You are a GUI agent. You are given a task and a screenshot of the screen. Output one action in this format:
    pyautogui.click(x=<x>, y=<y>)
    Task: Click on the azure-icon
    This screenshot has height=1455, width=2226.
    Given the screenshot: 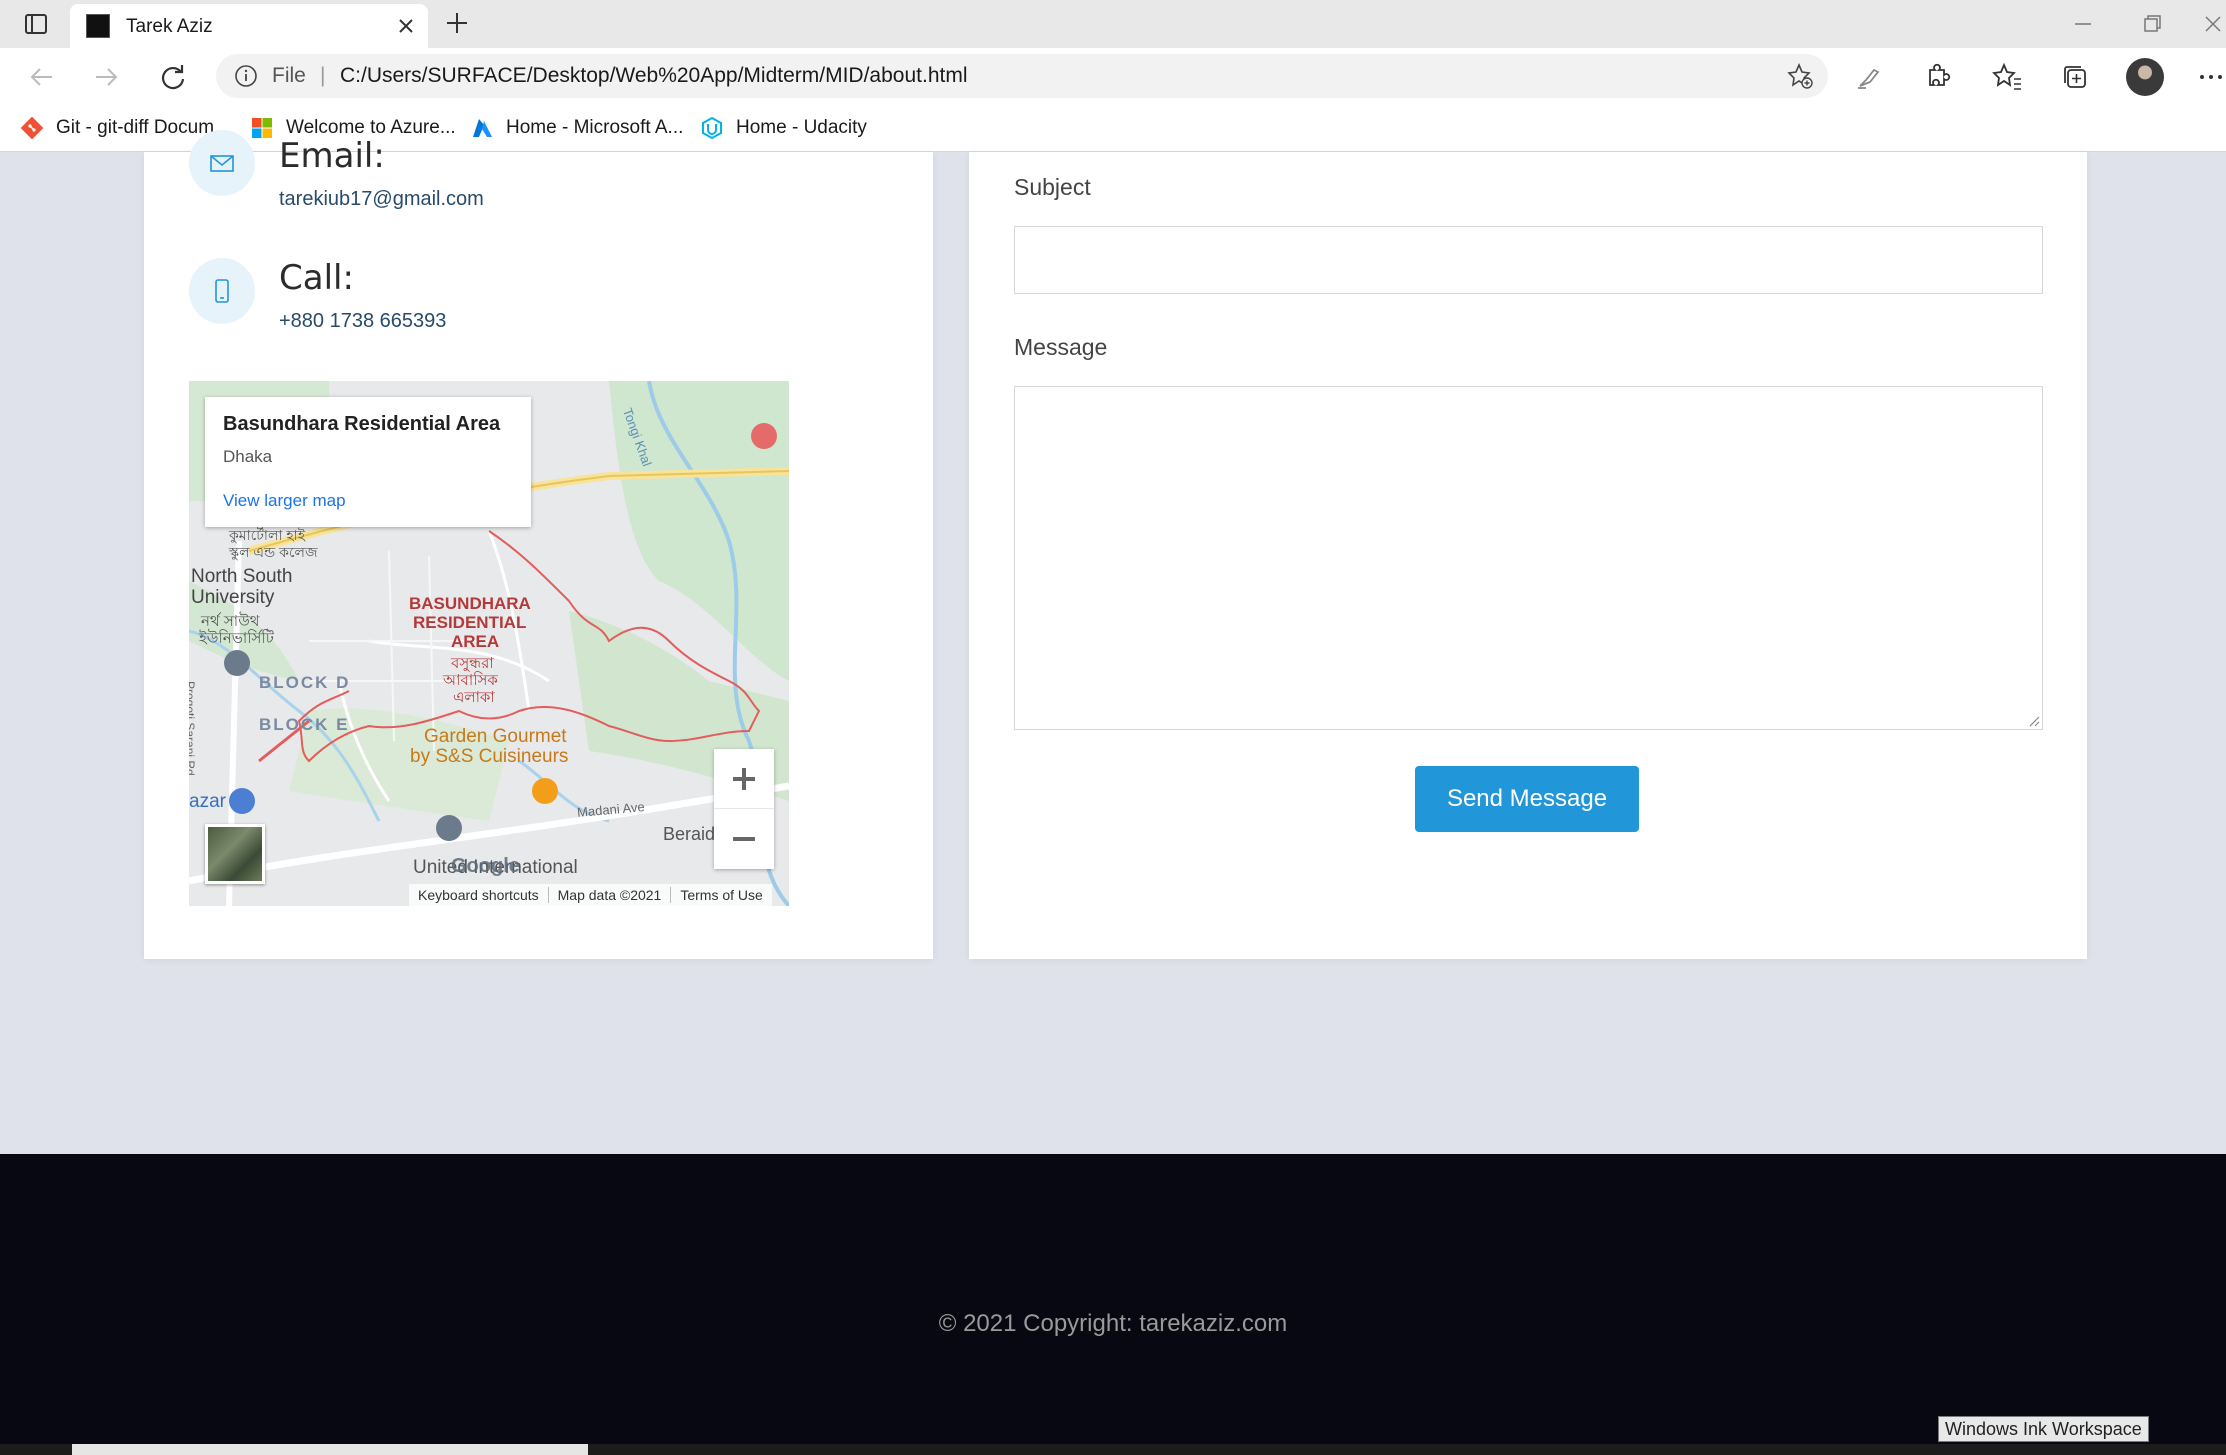 What is the action you would take?
    pyautogui.click(x=482, y=128)
    